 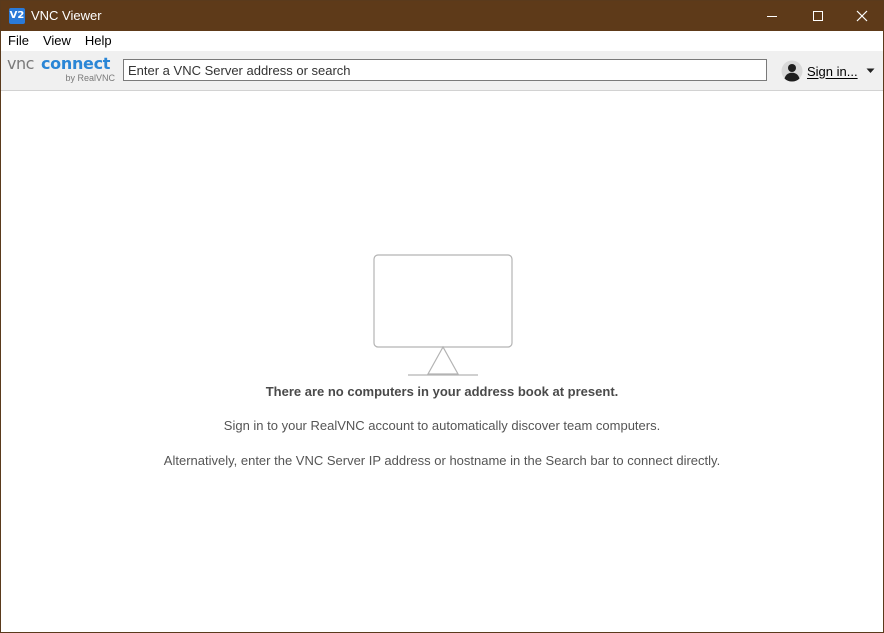 I want to click on menu-bar: File View Help, so click(x=442, y=41).